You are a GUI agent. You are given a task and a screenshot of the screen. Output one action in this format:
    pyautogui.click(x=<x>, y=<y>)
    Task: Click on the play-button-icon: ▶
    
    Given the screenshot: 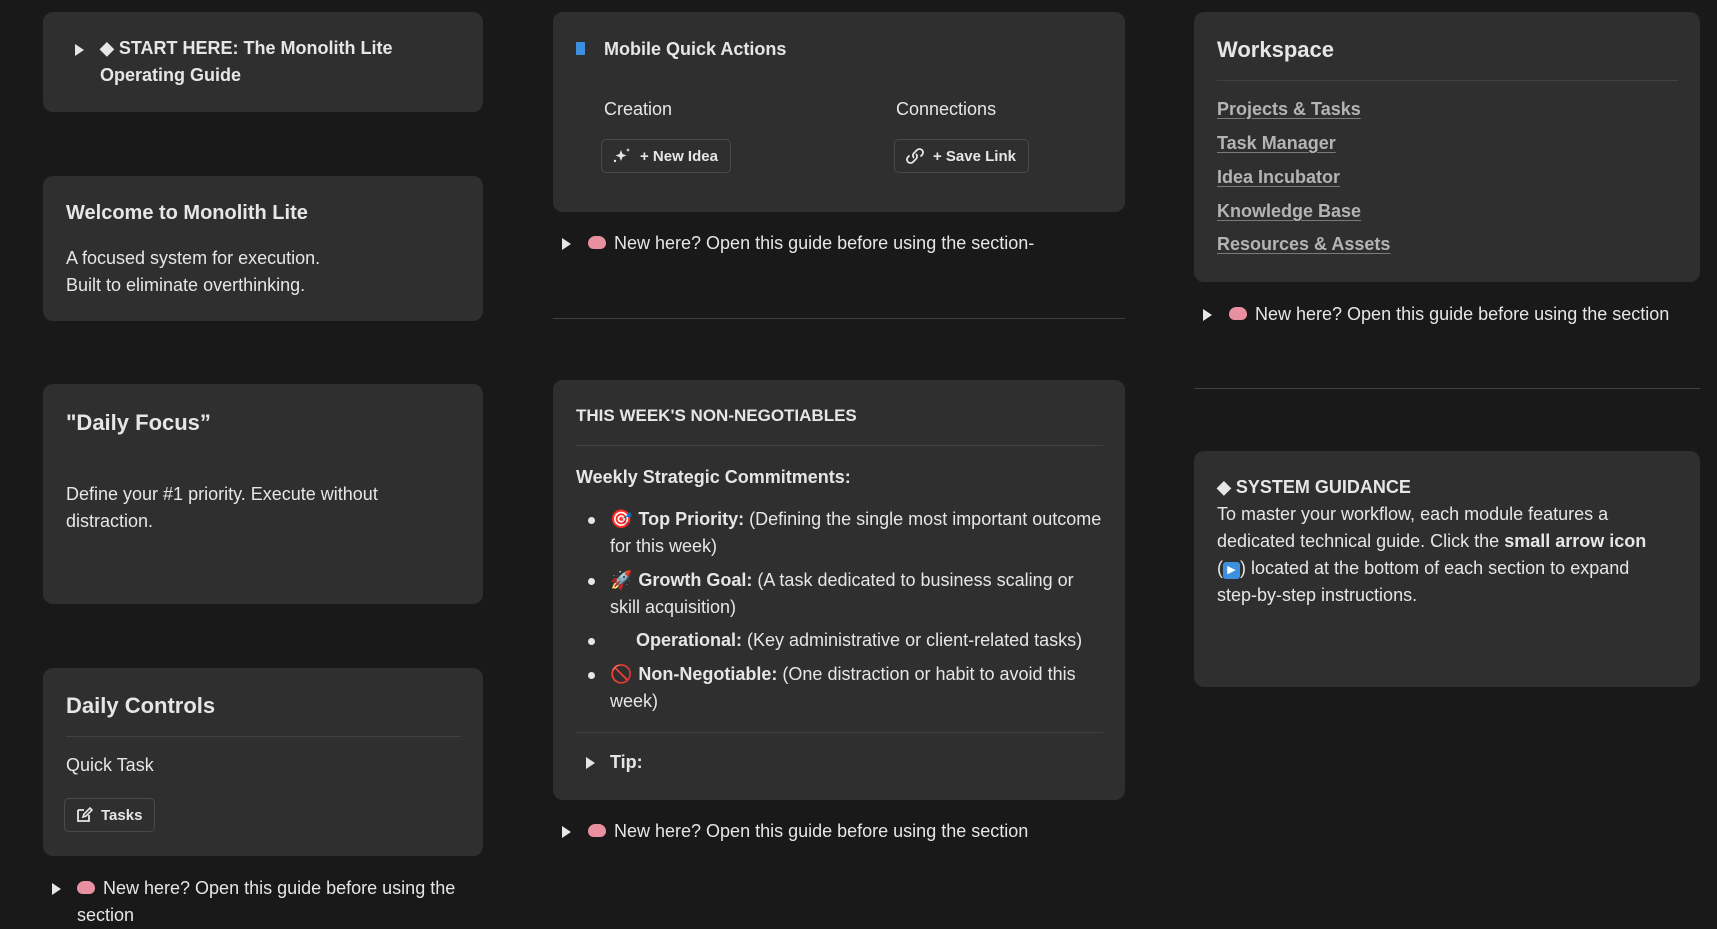 What is the action you would take?
    pyautogui.click(x=1231, y=570)
    